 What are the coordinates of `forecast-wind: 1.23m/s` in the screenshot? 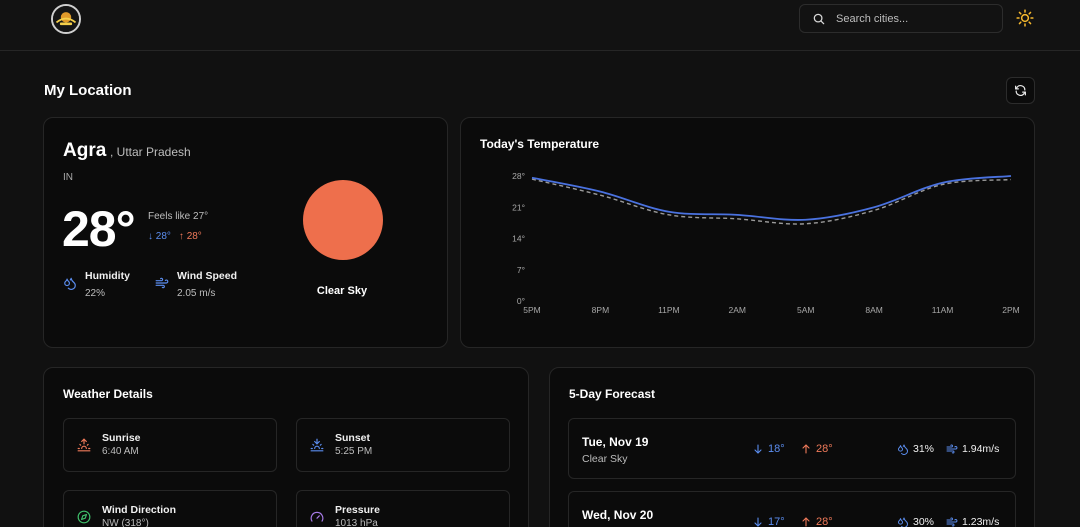 It's located at (972, 521).